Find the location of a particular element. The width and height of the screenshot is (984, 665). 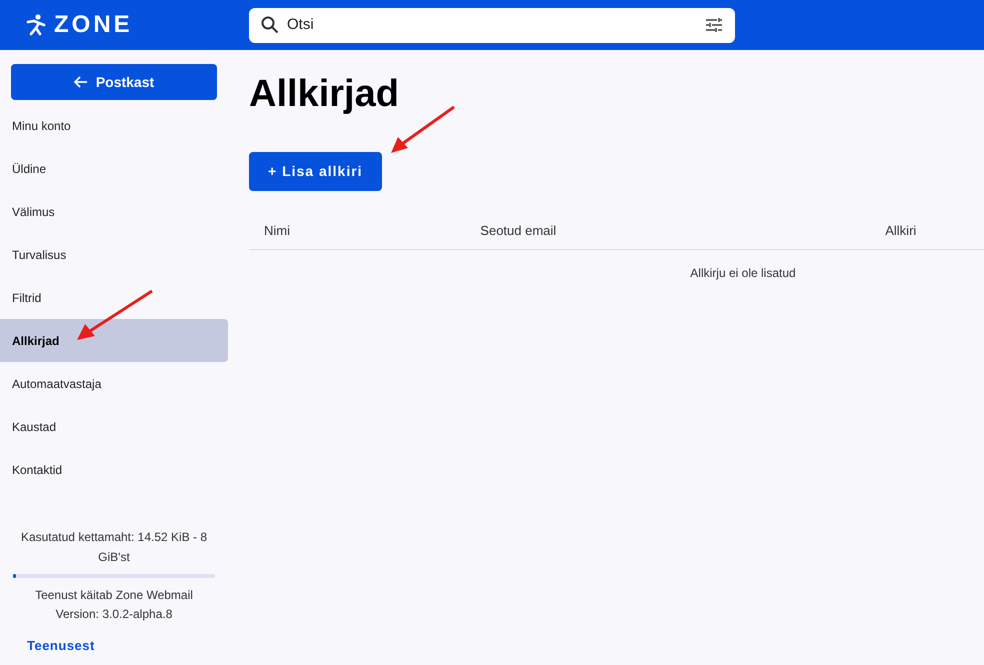

empty-table-message: Allkirju ei ole lisatud is located at coordinates (743, 273).